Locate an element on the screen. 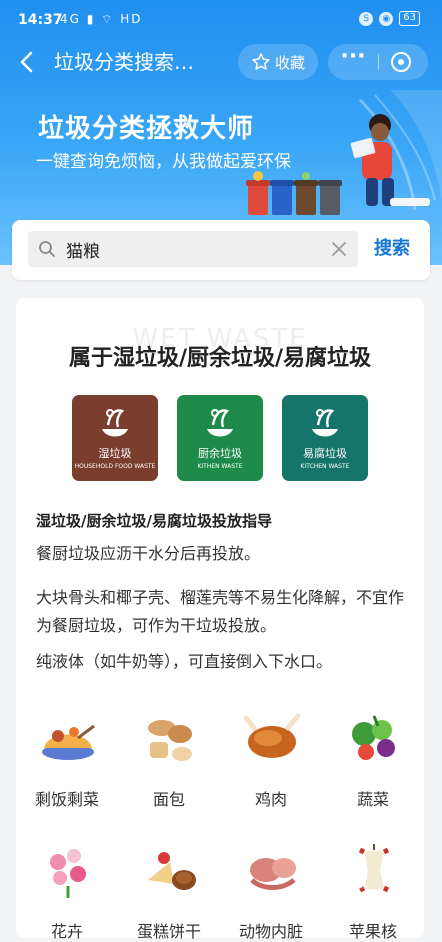 This screenshot has height=942, width=442. bin-kitchen-waste: 厨余垃圾 KITHEN WASTE is located at coordinates (220, 438).